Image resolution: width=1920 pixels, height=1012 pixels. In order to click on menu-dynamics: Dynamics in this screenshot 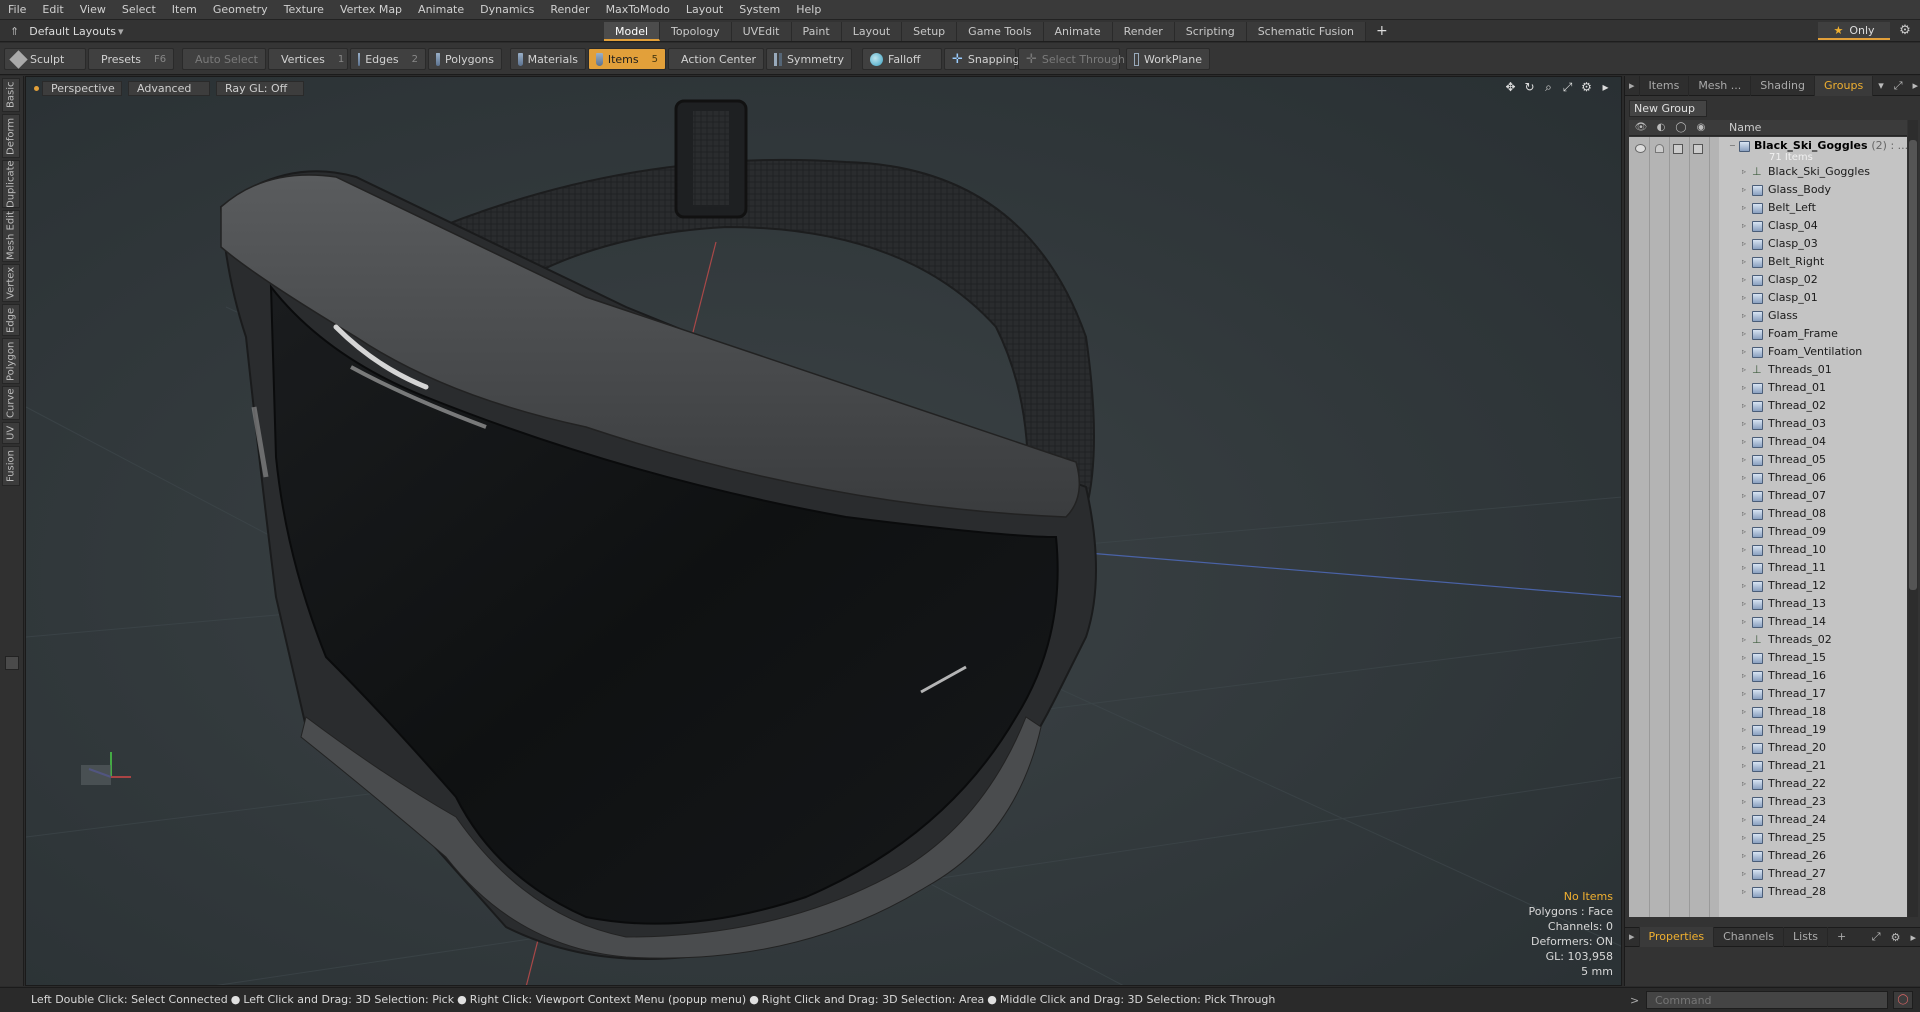, I will do `click(507, 10)`.